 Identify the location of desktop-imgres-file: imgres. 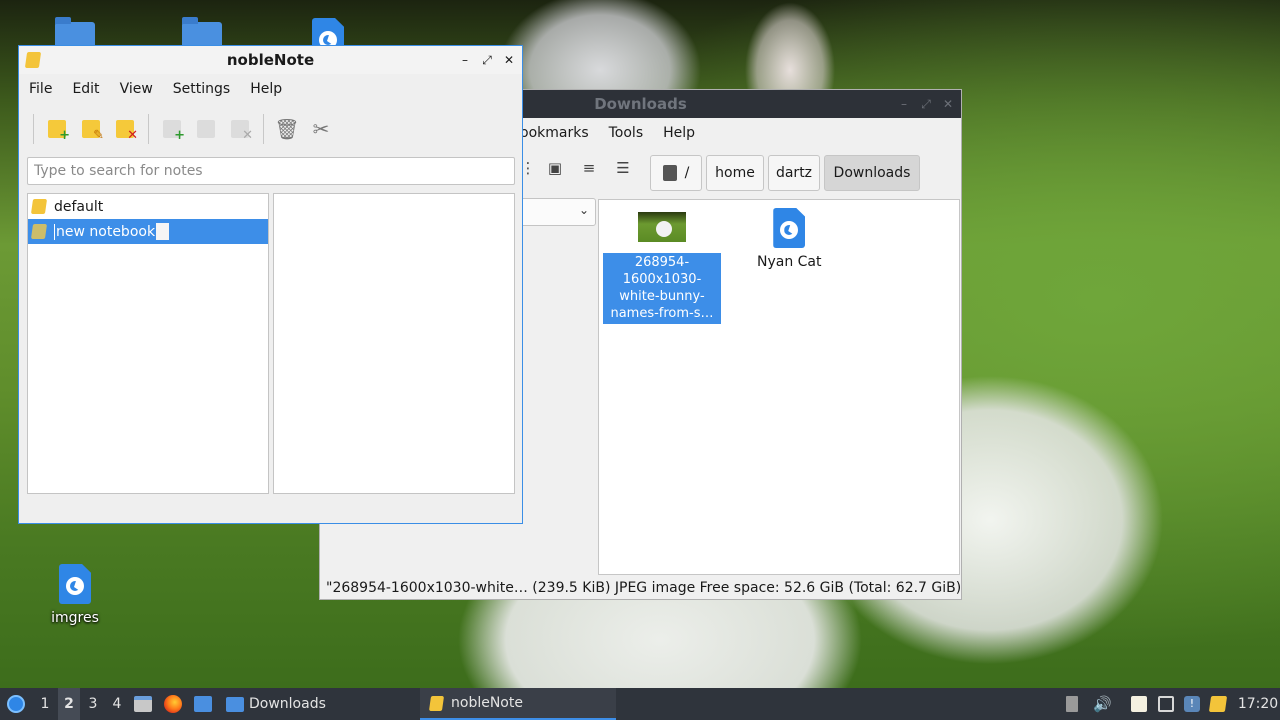
(75, 595).